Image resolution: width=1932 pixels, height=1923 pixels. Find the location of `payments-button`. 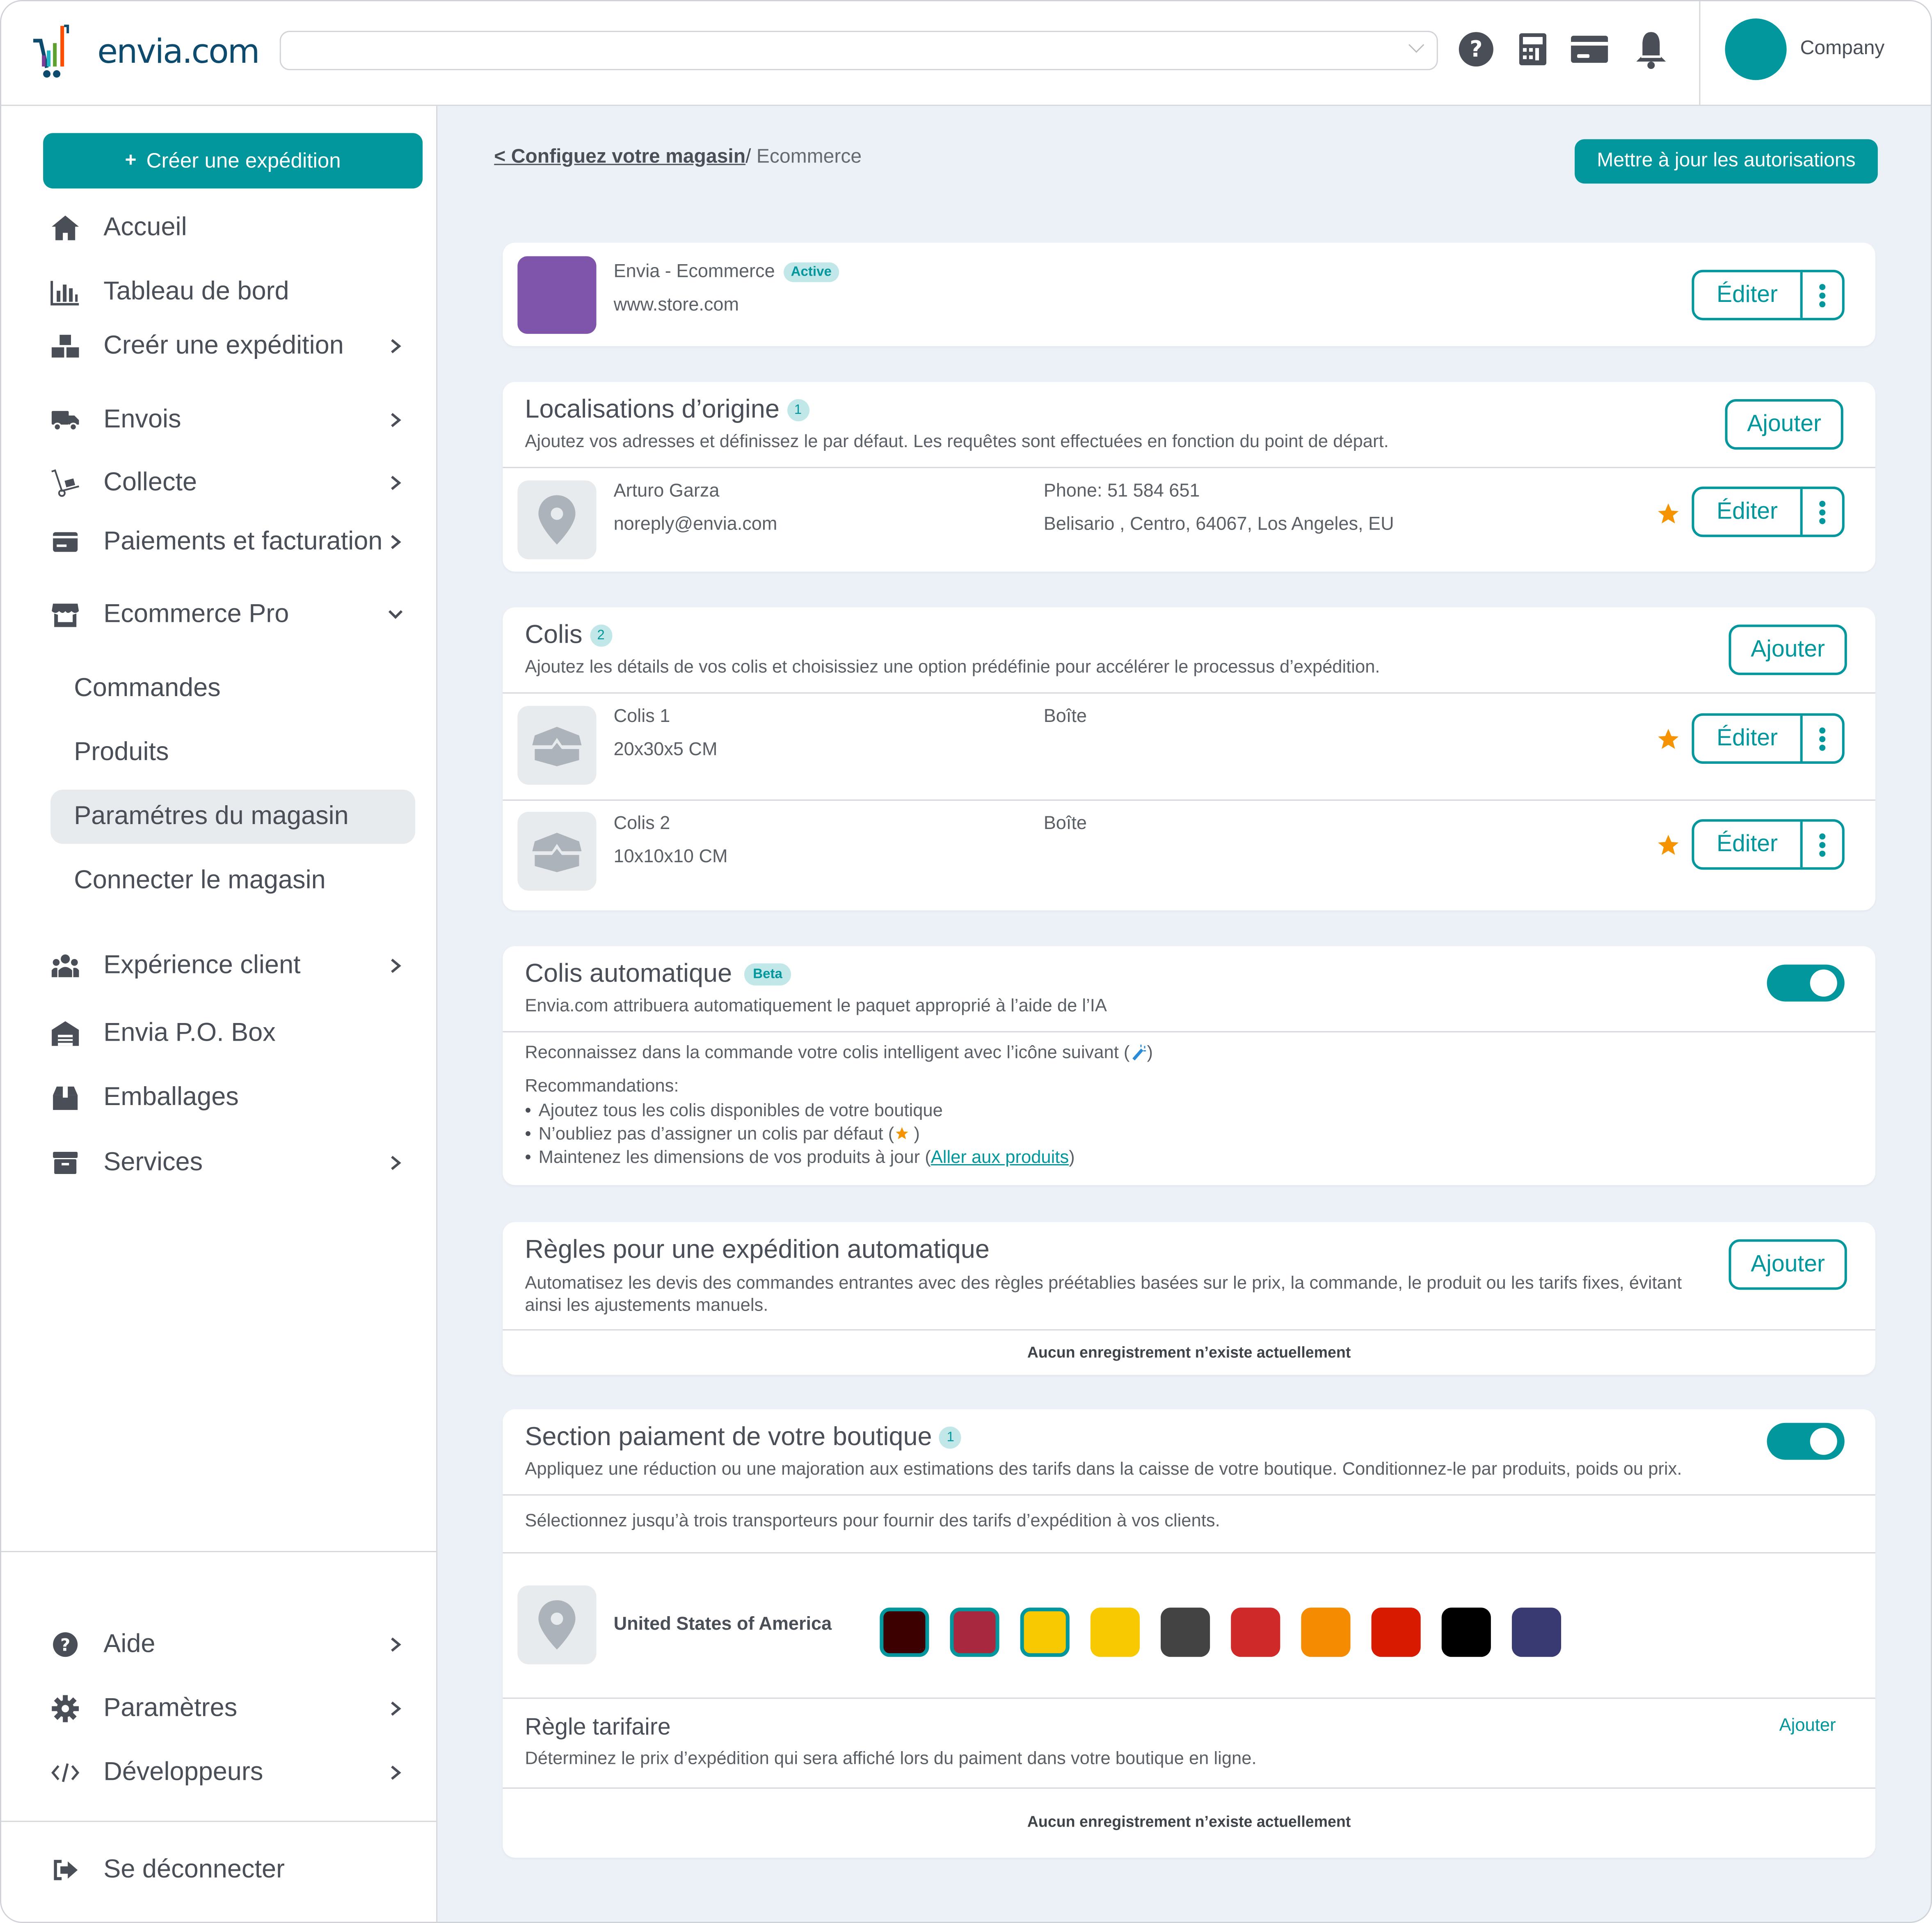

payments-button is located at coordinates (1589, 49).